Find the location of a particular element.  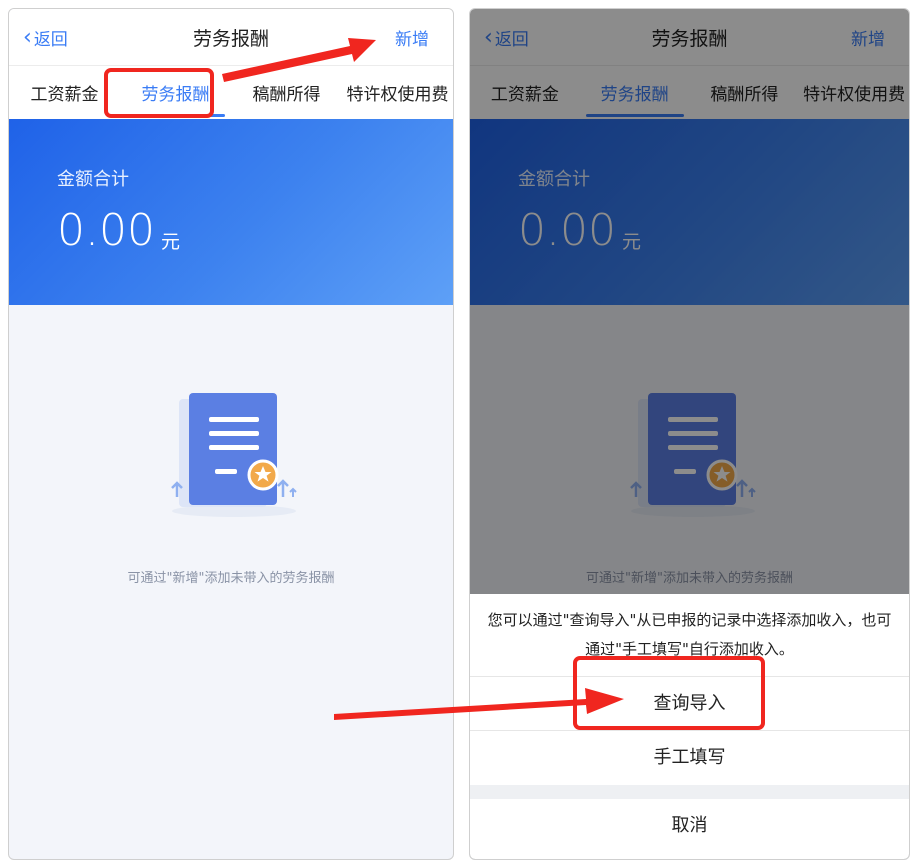

tab-bar: 工资薪金 劳务报酬 稿酬所得 特许权使用费 is located at coordinates (231, 92).